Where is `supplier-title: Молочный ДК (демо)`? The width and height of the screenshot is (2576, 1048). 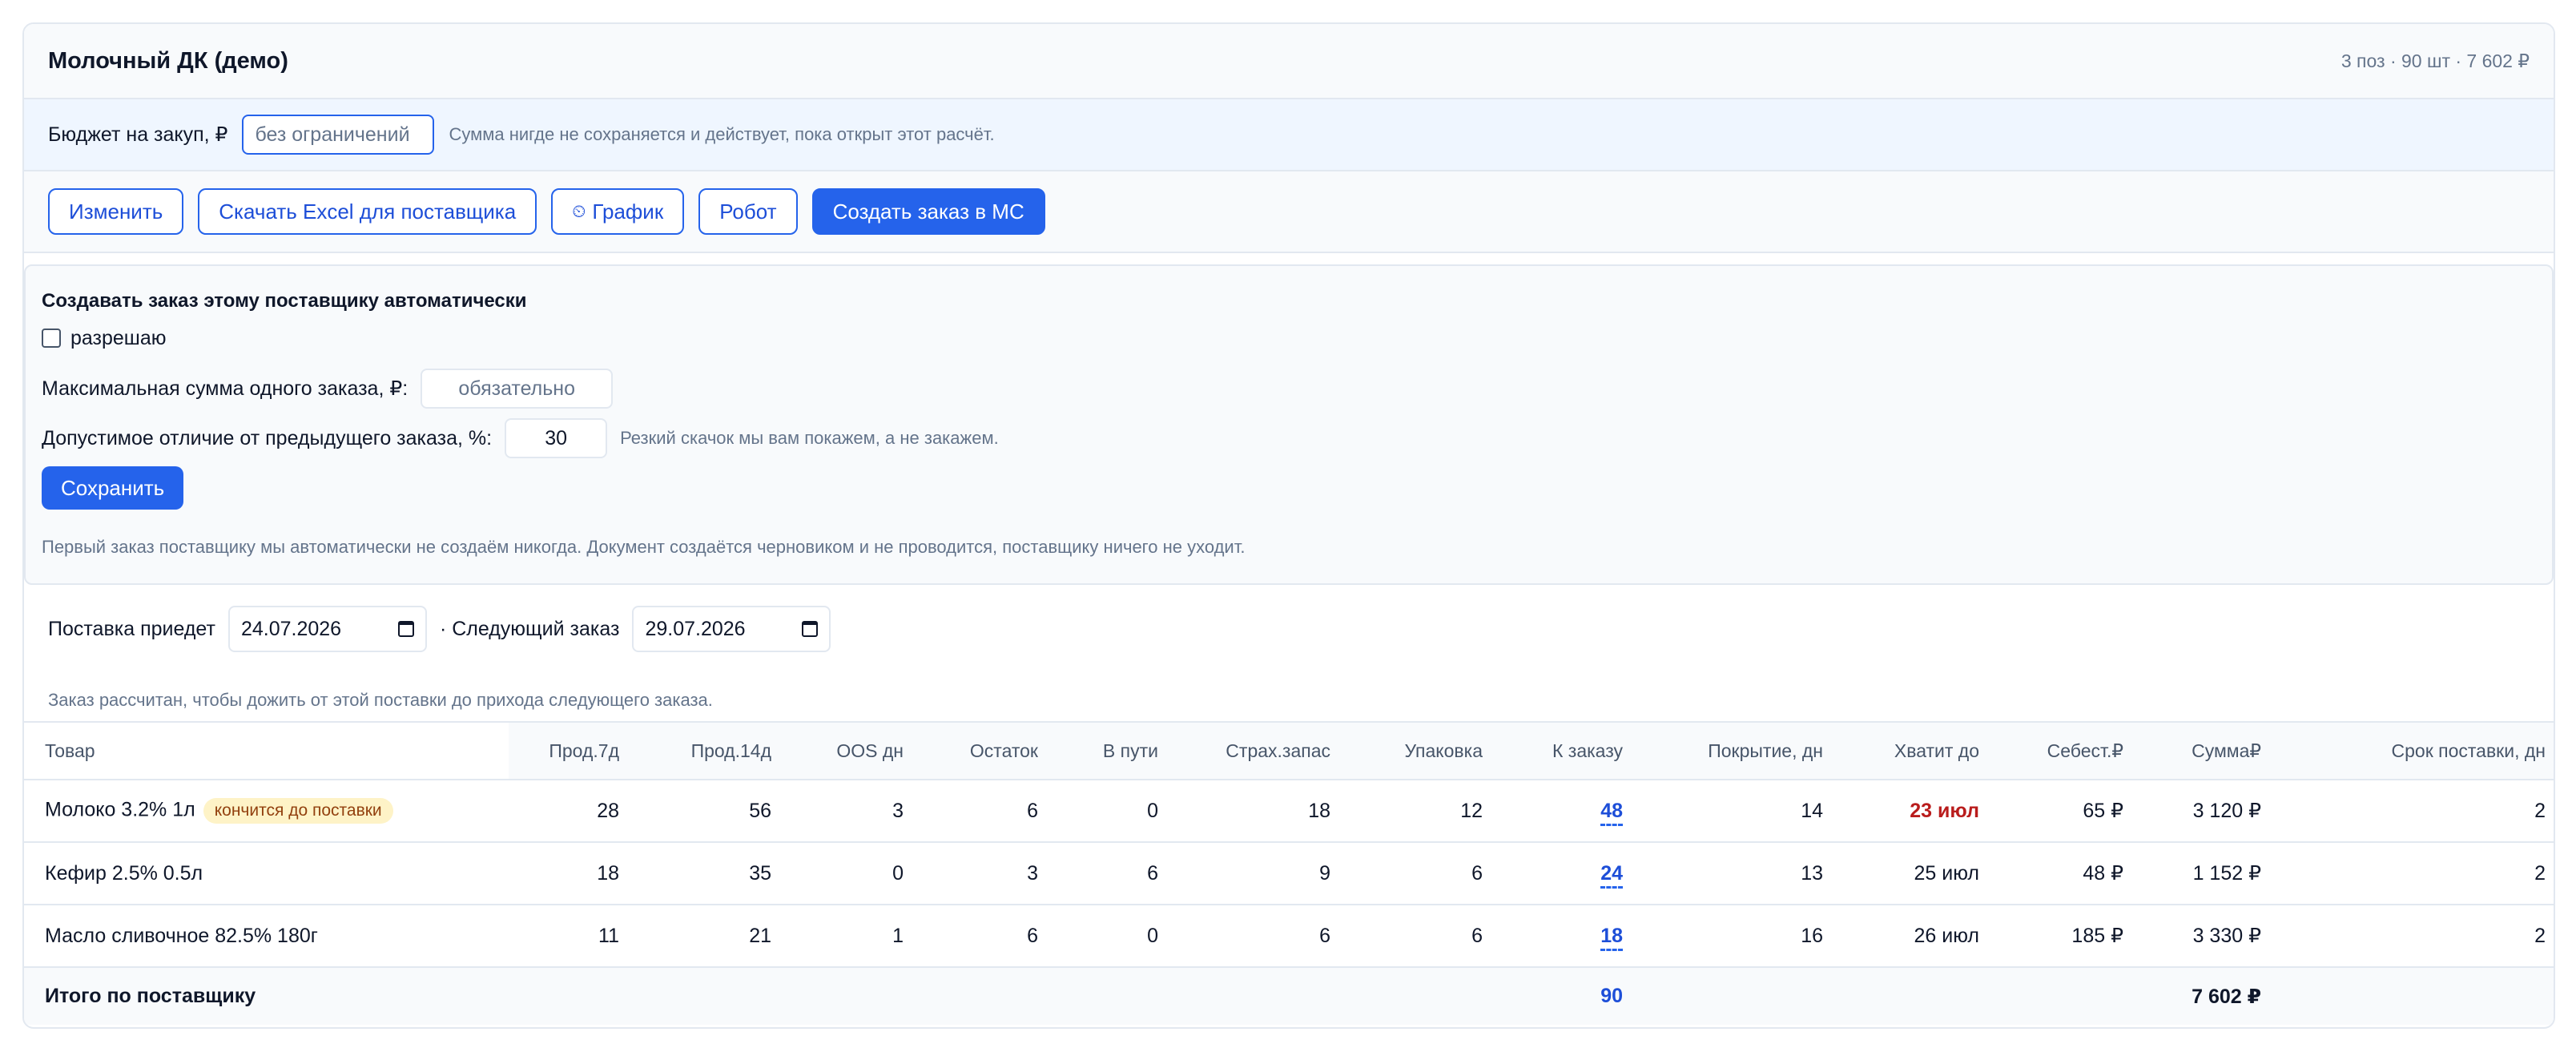 supplier-title: Молочный ДК (демо) is located at coordinates (168, 60).